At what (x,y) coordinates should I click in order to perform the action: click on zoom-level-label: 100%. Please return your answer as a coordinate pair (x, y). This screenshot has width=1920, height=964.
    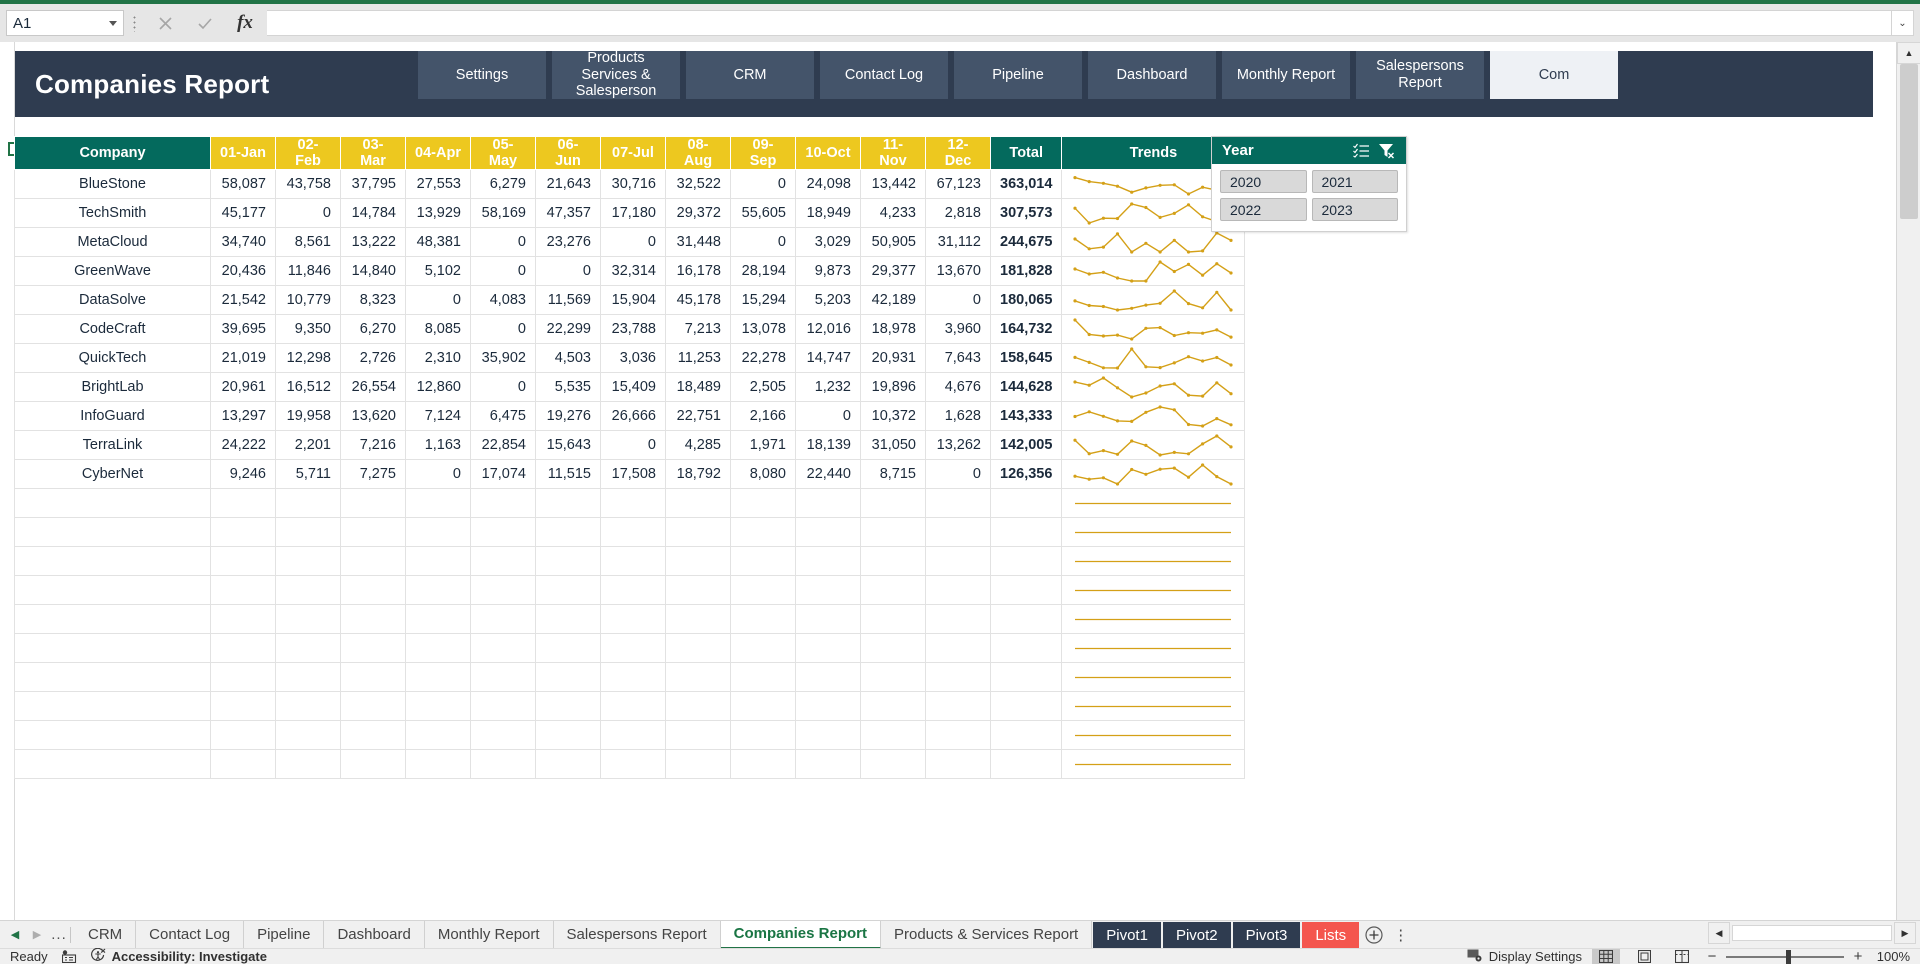
    Looking at the image, I should click on (1892, 956).